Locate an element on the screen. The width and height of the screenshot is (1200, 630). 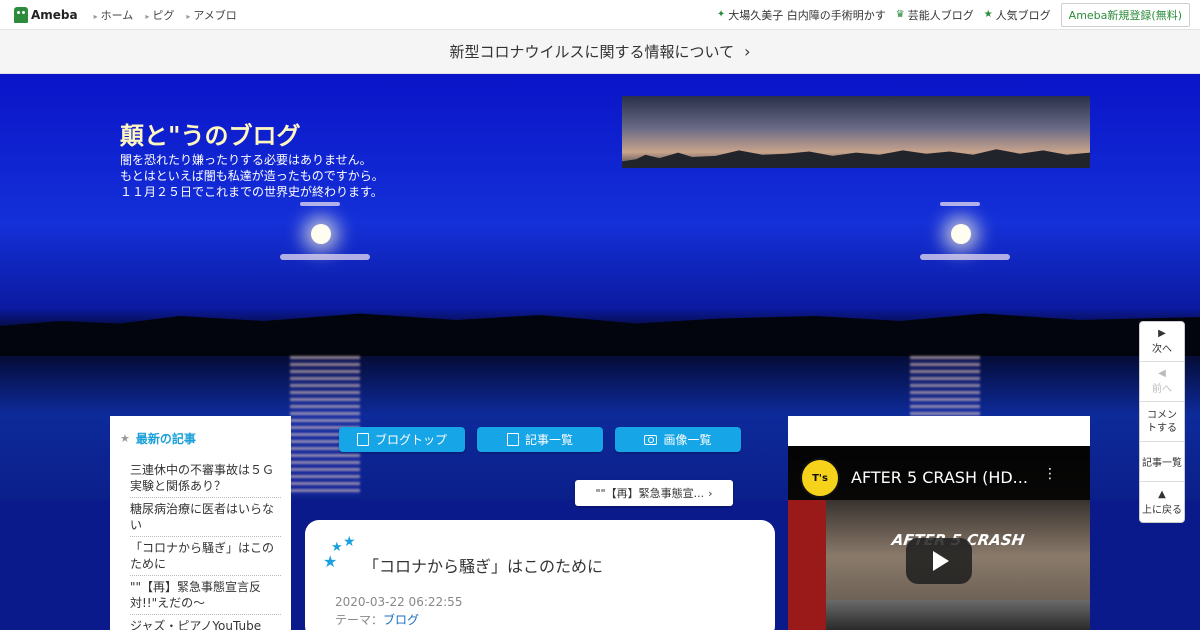
moon-decoration is located at coordinates (321, 234).